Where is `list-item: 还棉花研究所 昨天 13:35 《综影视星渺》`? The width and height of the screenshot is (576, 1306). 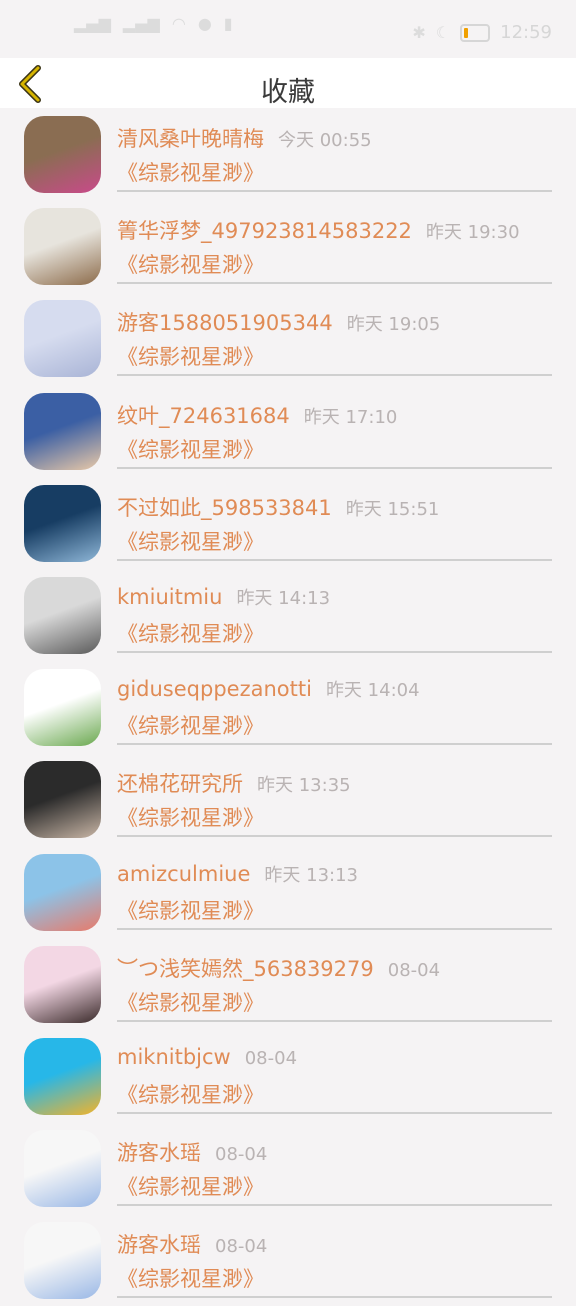 list-item: 还棉花研究所 昨天 13:35 《综影视星渺》 is located at coordinates (288, 799).